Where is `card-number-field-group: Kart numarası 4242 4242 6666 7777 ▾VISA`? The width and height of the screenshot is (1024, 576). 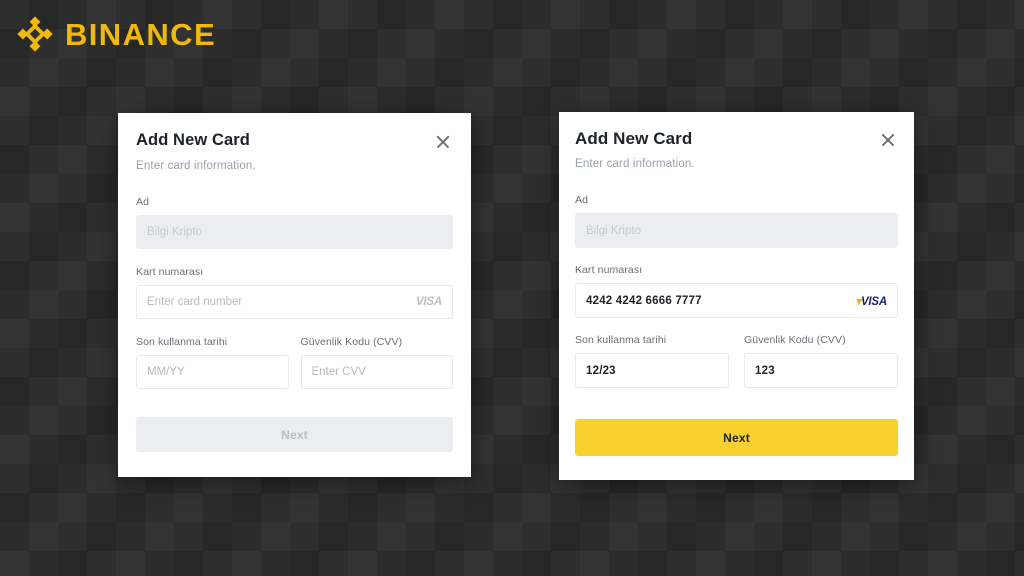 card-number-field-group: Kart numarası 4242 4242 6666 7777 ▾VISA is located at coordinates (736, 291).